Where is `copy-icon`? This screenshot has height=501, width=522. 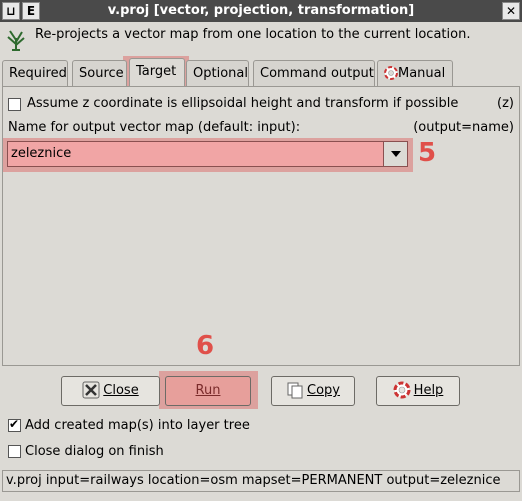 copy-icon is located at coordinates (295, 390).